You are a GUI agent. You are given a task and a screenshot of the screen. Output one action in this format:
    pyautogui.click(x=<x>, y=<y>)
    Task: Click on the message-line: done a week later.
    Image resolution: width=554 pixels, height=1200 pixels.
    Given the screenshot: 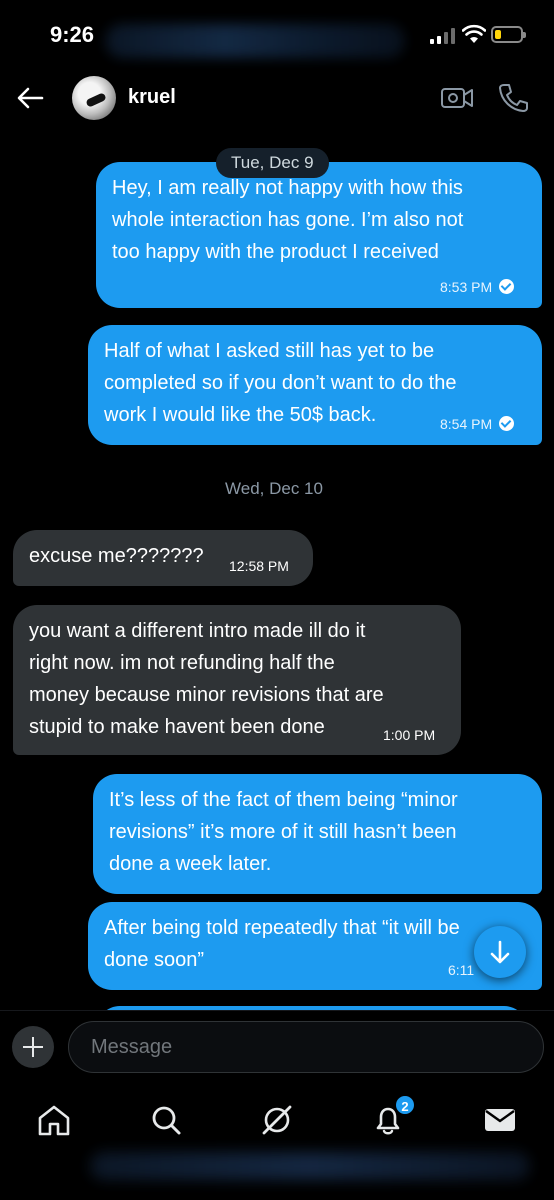 What is the action you would take?
    pyautogui.click(x=190, y=864)
    